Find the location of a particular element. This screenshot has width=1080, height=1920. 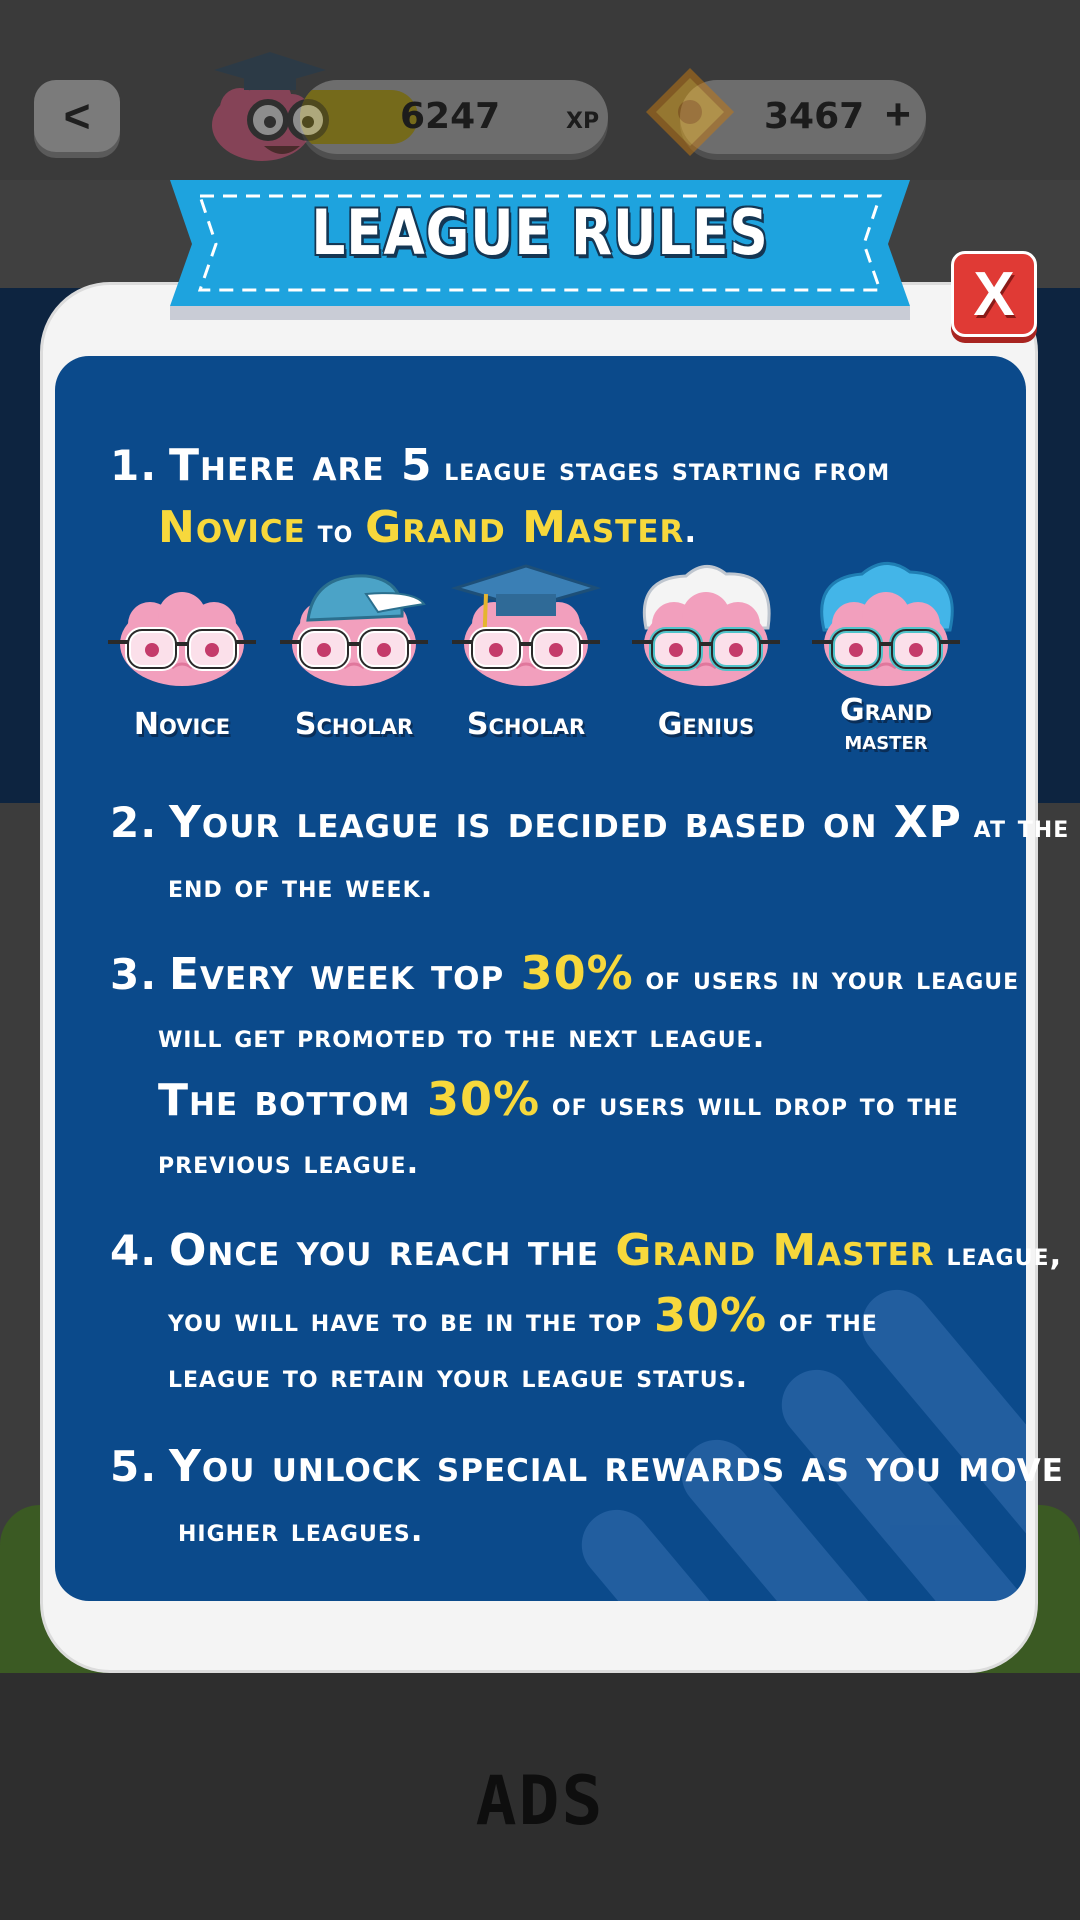

close-button: X is located at coordinates (994, 294).